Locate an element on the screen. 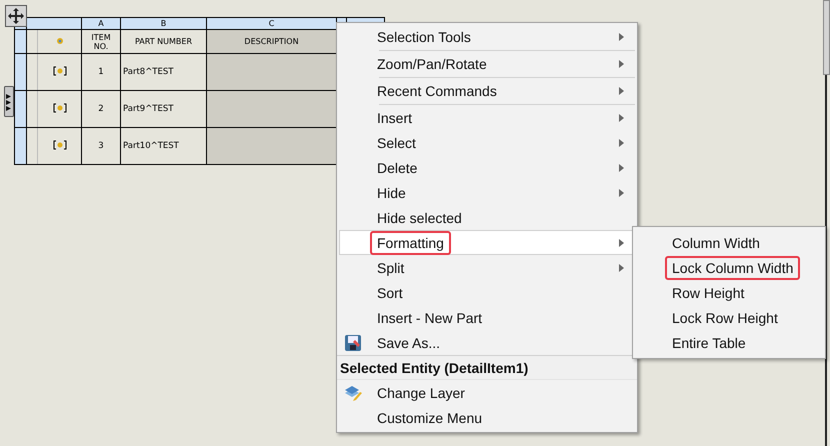 The width and height of the screenshot is (830, 446). menu-item: Delete is located at coordinates (487, 167).